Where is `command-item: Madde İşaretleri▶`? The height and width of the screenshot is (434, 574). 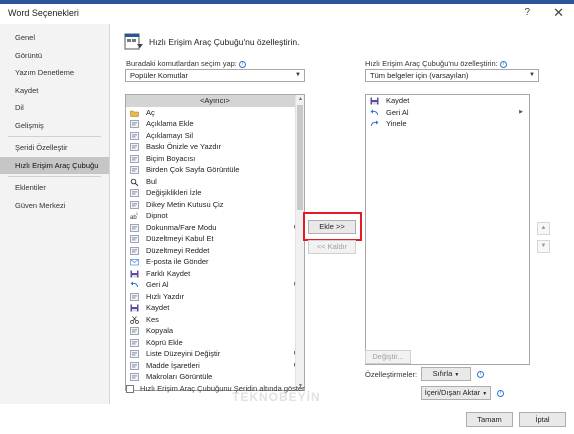 command-item: Madde İşaretleri▶ is located at coordinates (215, 366).